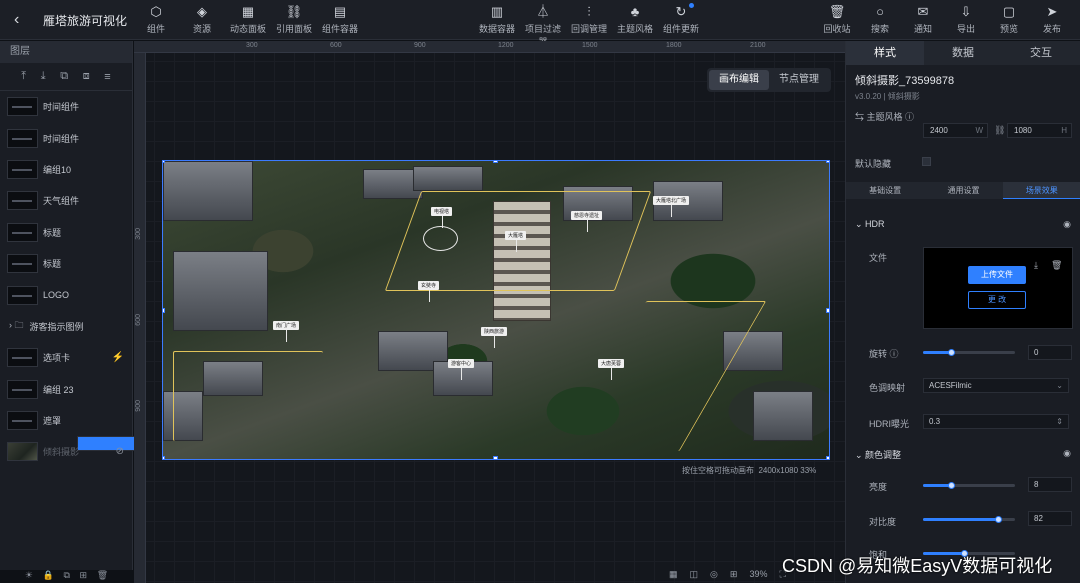 Image resolution: width=1080 pixels, height=583 pixels. What do you see at coordinates (963, 190) in the screenshot?
I see `settings-subtab: 通用设置` at bounding box center [963, 190].